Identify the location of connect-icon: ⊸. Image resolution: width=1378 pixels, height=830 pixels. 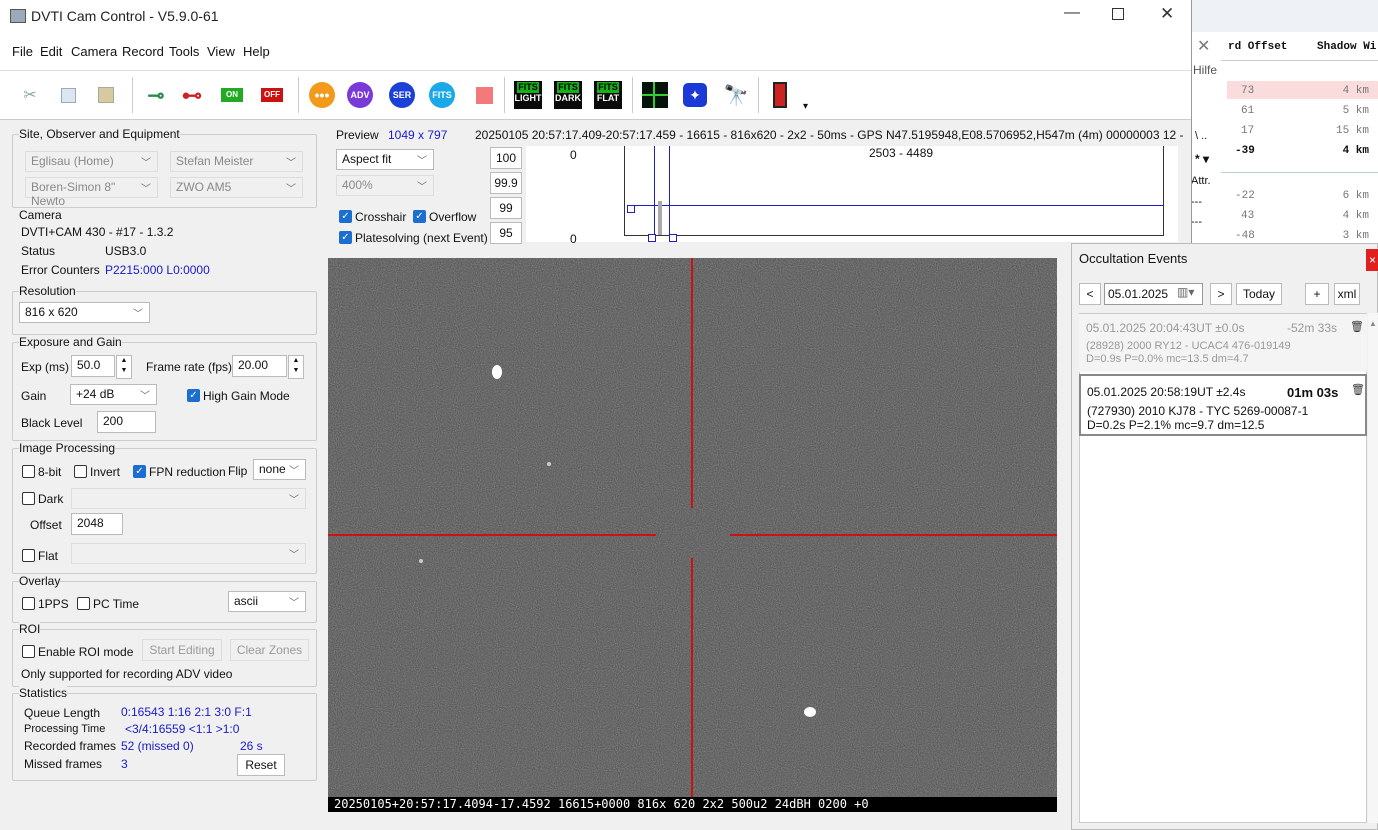
(156, 95).